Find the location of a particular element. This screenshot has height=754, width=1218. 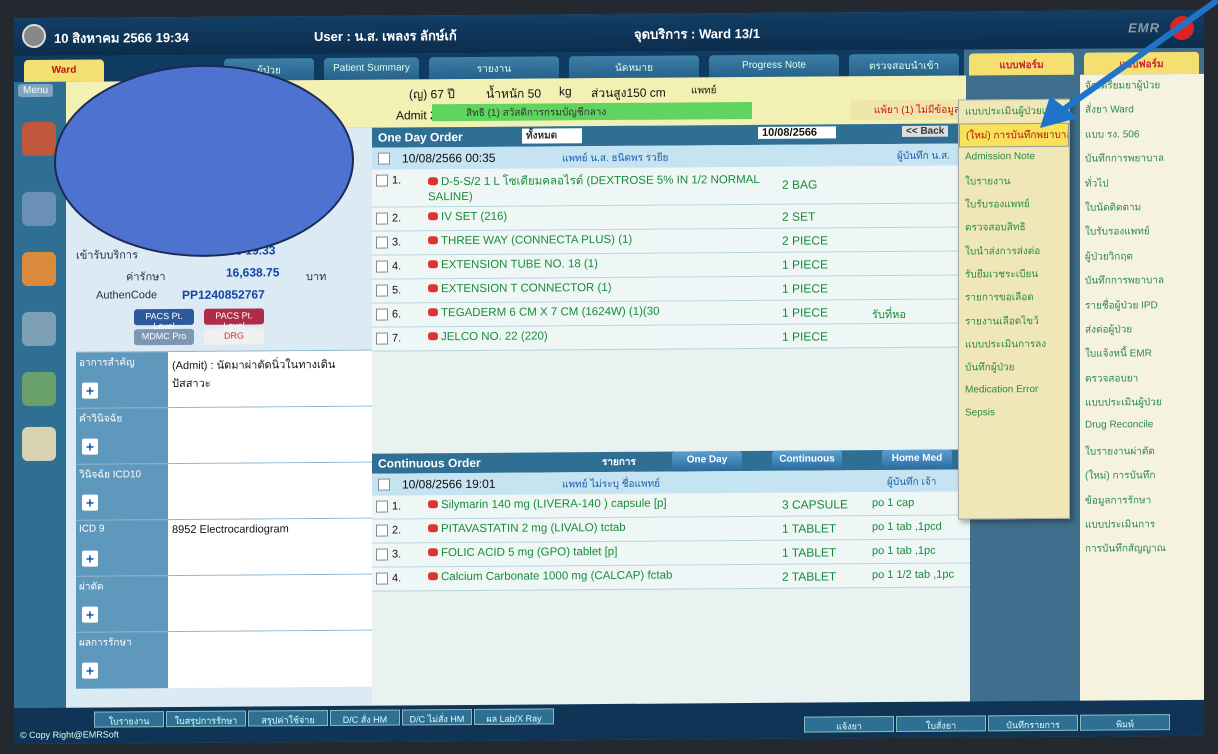

right-menu-item: ผู้ป่วยวิกฤต is located at coordinates (1142, 257).